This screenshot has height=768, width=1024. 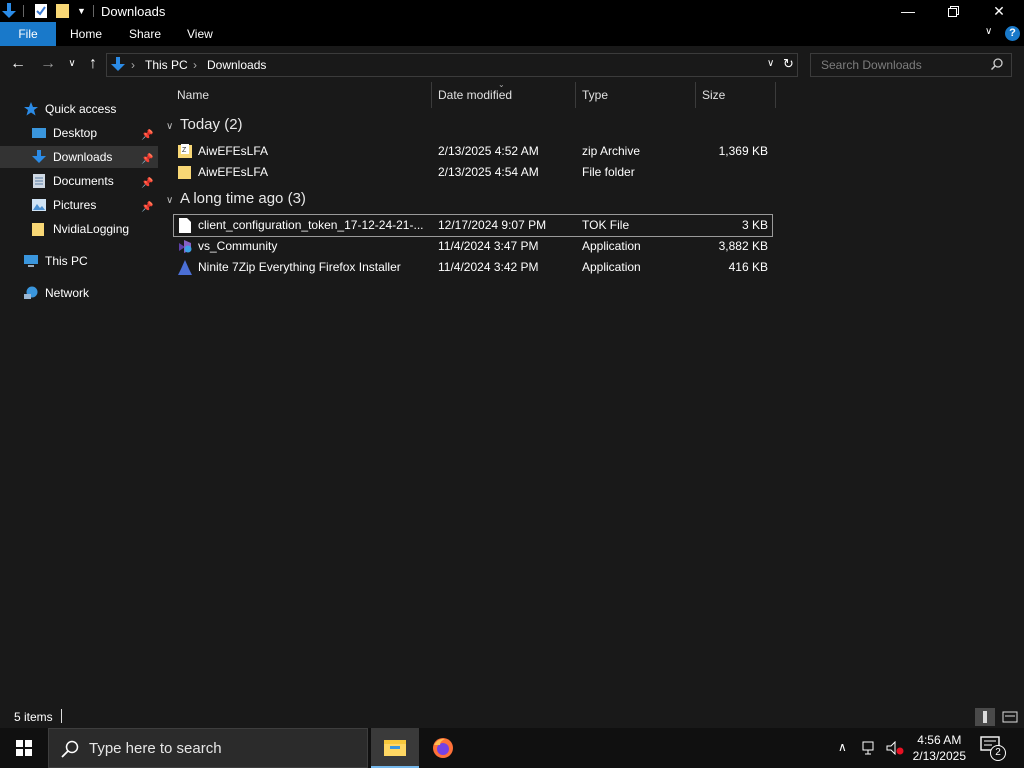 What do you see at coordinates (236, 198) in the screenshot?
I see `group-header: ∨ A long time ago (3)` at bounding box center [236, 198].